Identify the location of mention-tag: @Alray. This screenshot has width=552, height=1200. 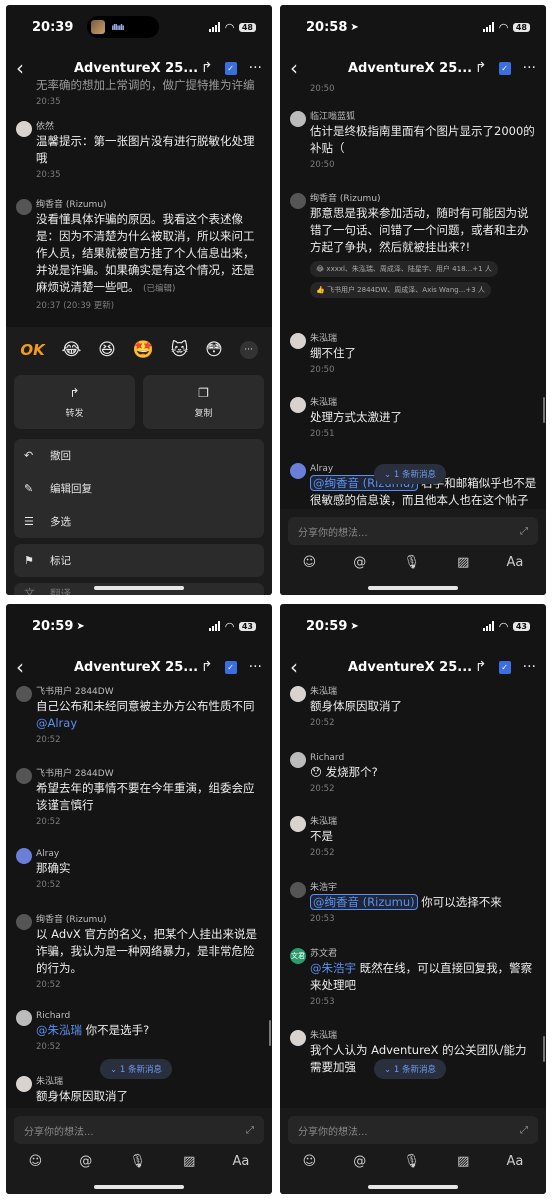
(56, 723).